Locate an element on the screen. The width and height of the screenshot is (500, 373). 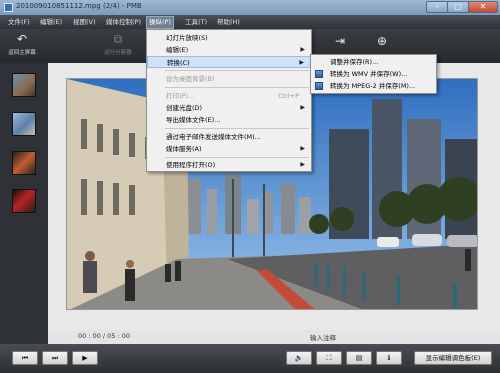
control-bar: ⏮ ⏭ ▶ 🔈 ⛶ ▤ ℹ 显示编辑调色板(E) is located at coordinates (250, 358).